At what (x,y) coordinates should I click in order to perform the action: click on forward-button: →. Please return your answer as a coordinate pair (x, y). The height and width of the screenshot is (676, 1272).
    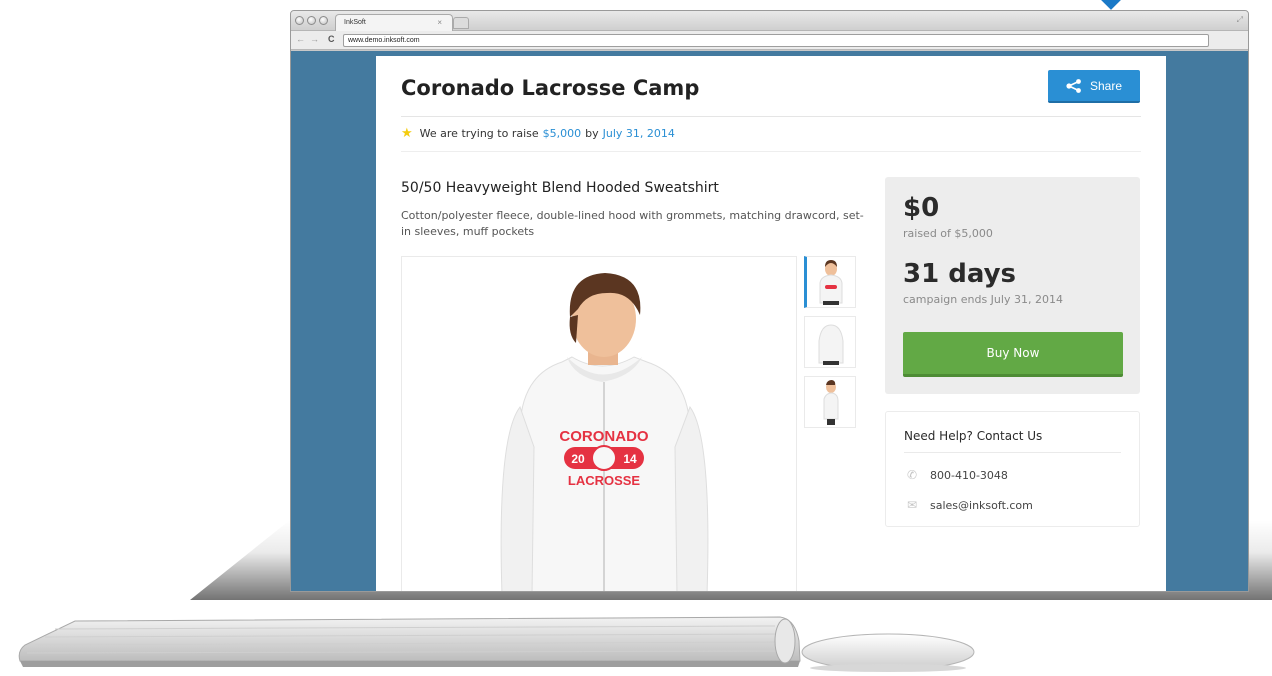
    Looking at the image, I should click on (314, 39).